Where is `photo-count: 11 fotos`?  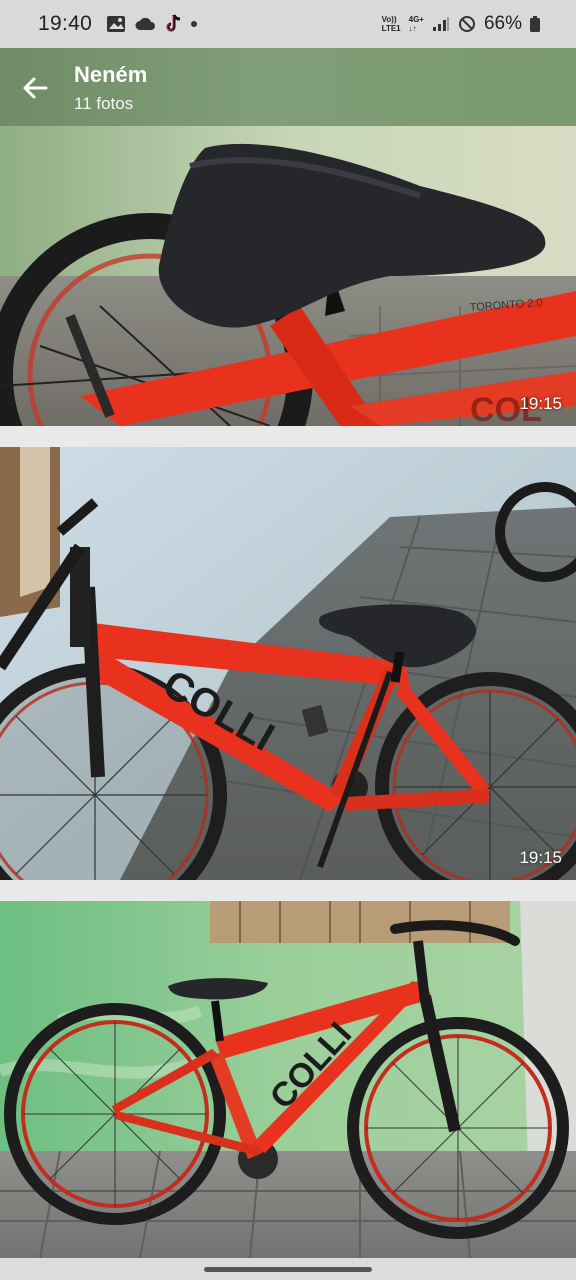
photo-count: 11 fotos is located at coordinates (104, 103).